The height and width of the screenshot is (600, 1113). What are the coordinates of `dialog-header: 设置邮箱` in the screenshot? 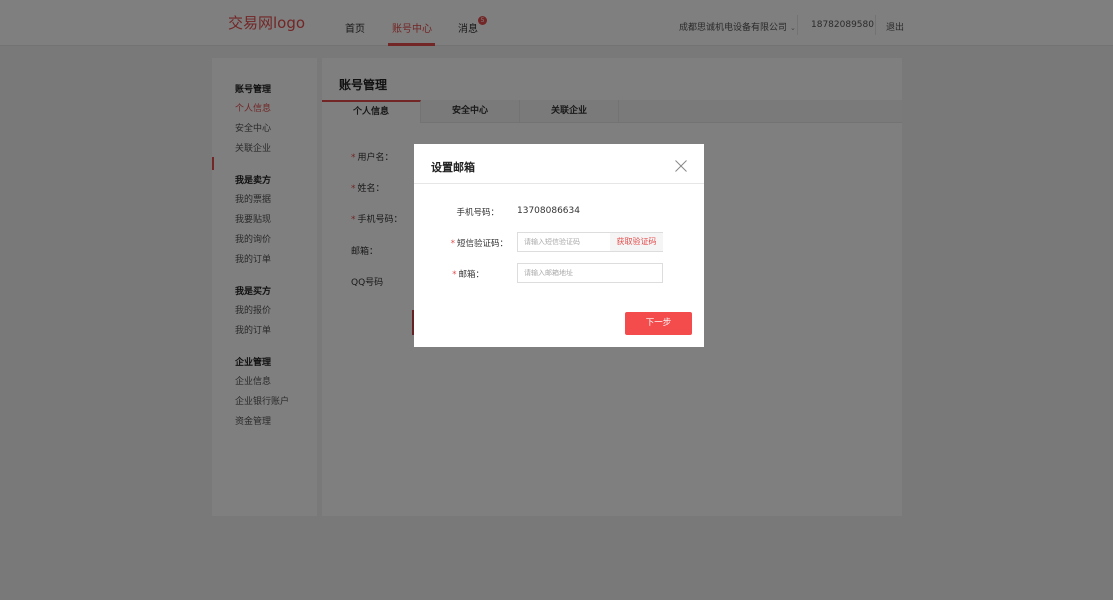 It's located at (559, 164).